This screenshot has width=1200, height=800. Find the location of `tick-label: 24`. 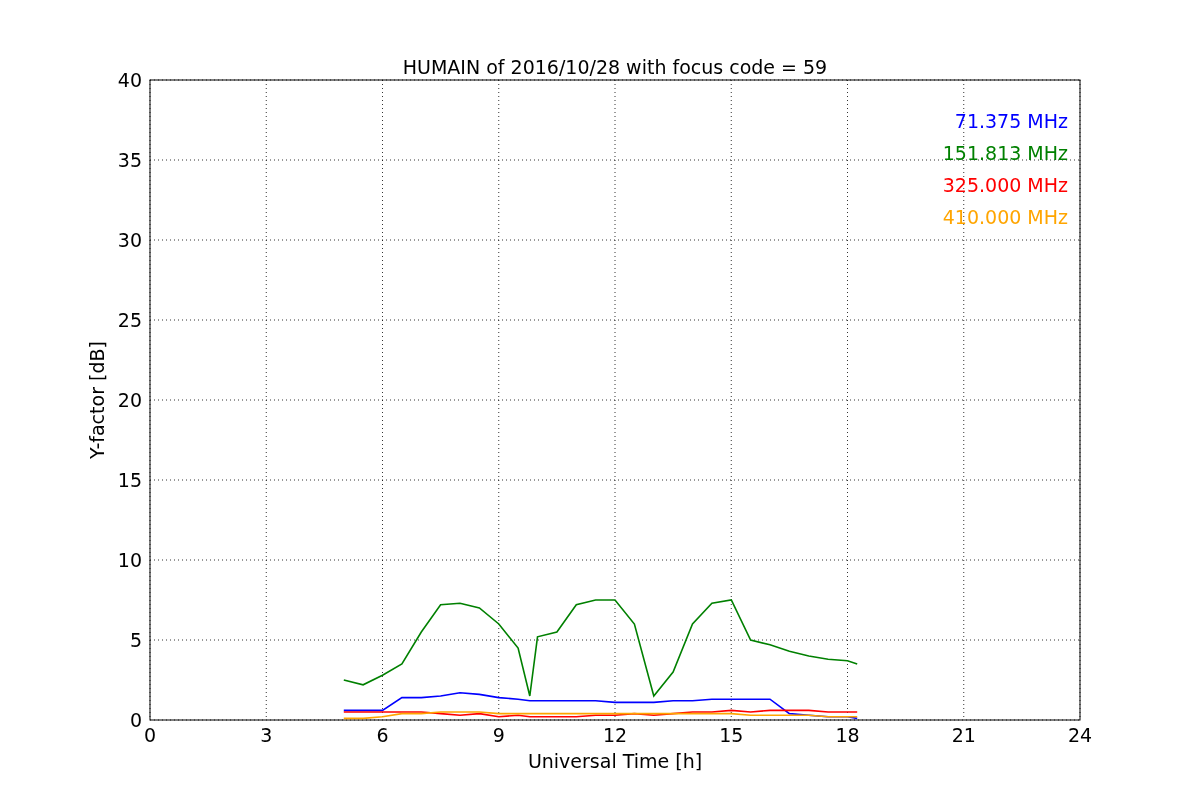

tick-label: 24 is located at coordinates (1080, 735).